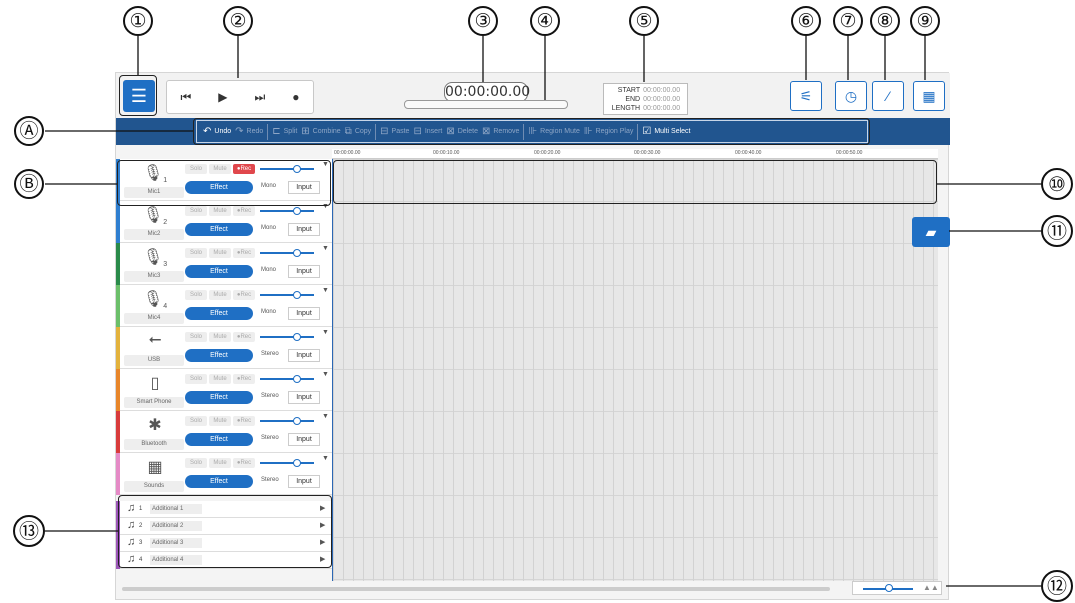 The image size is (1075, 603). Describe the element at coordinates (629, 90) in the screenshot. I see `start-label: START` at that location.